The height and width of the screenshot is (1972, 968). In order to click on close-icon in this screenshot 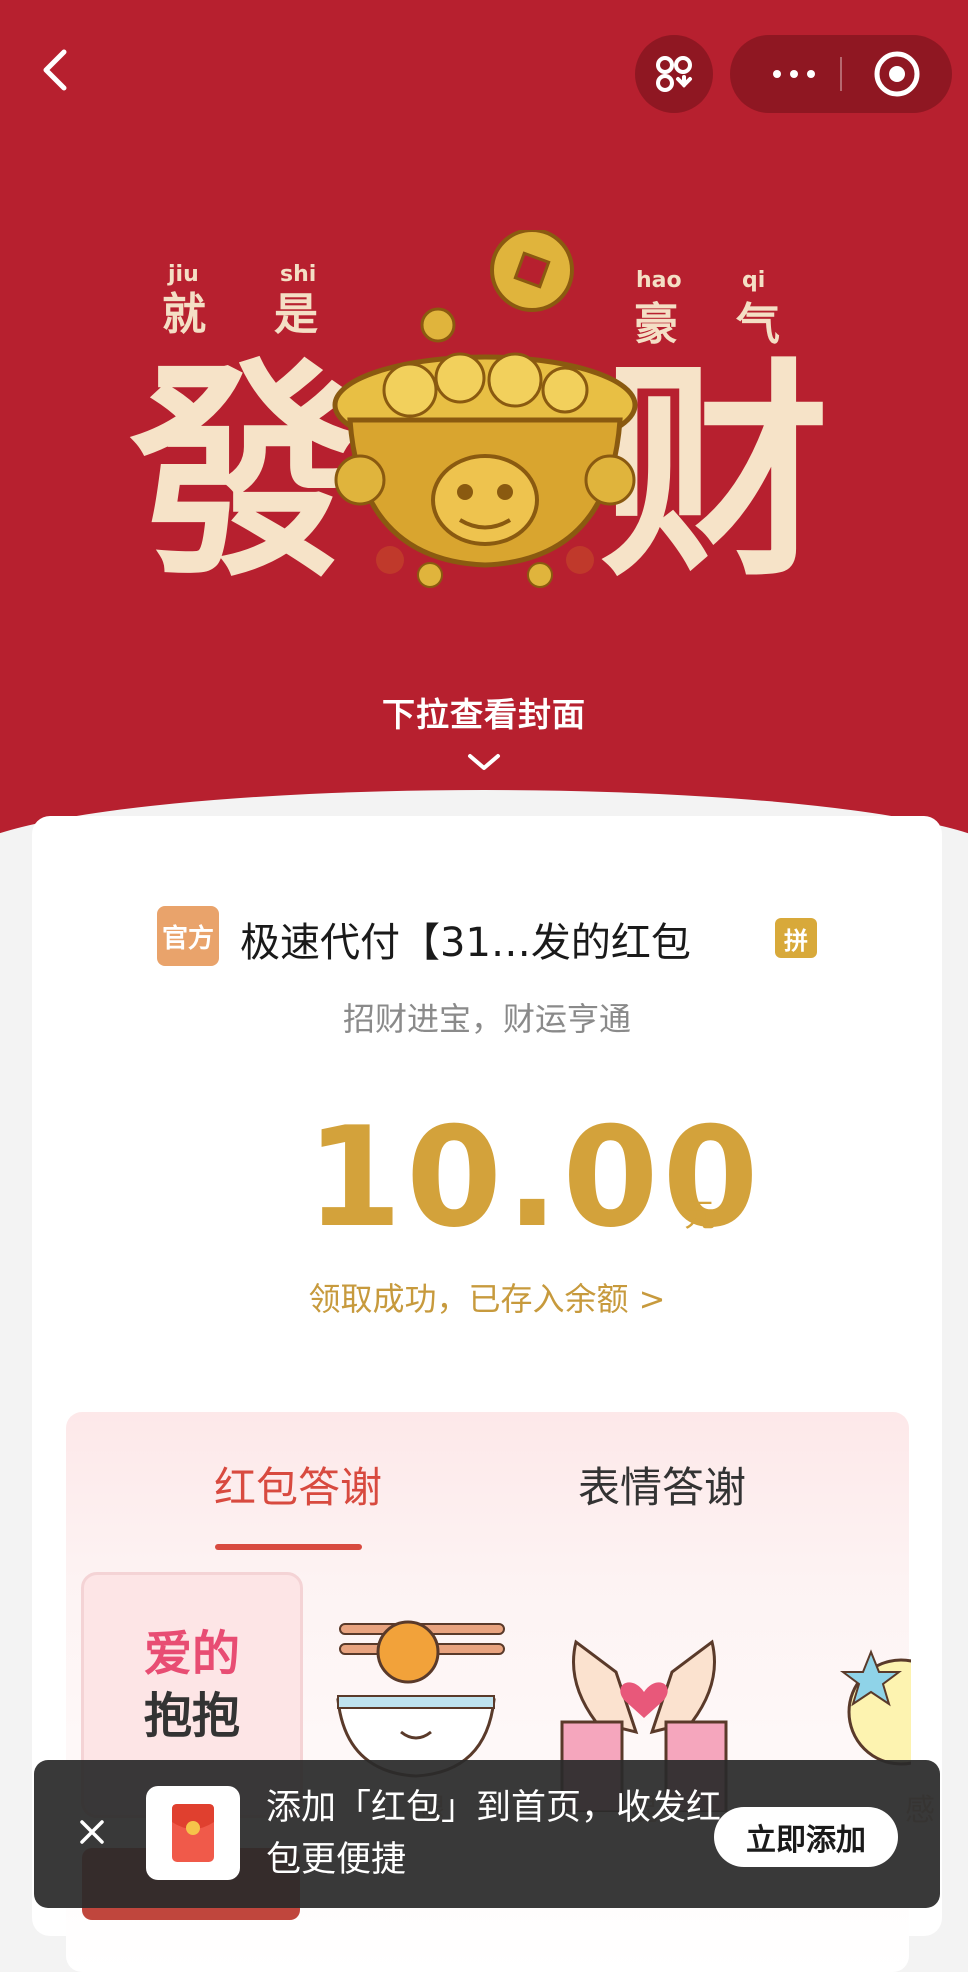, I will do `click(92, 1832)`.